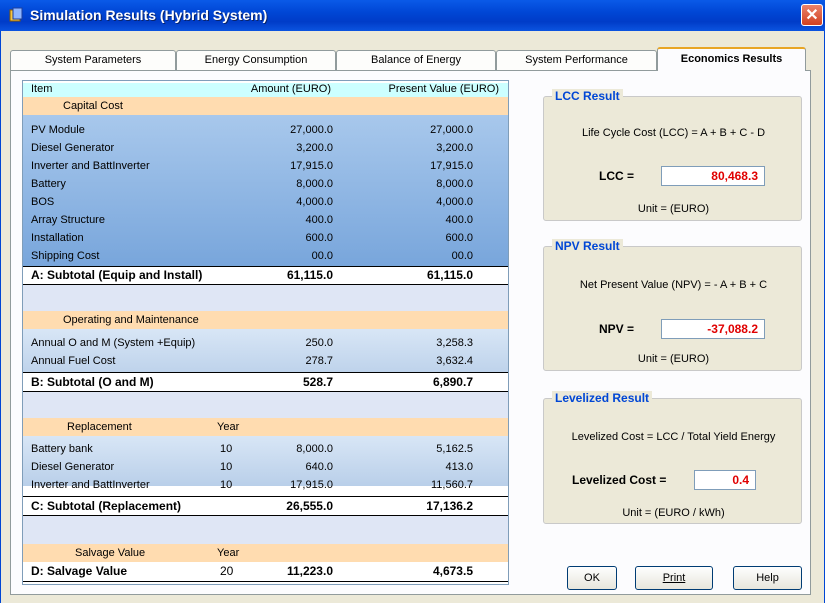  I want to click on row-amount: 278.7, so click(319, 361).